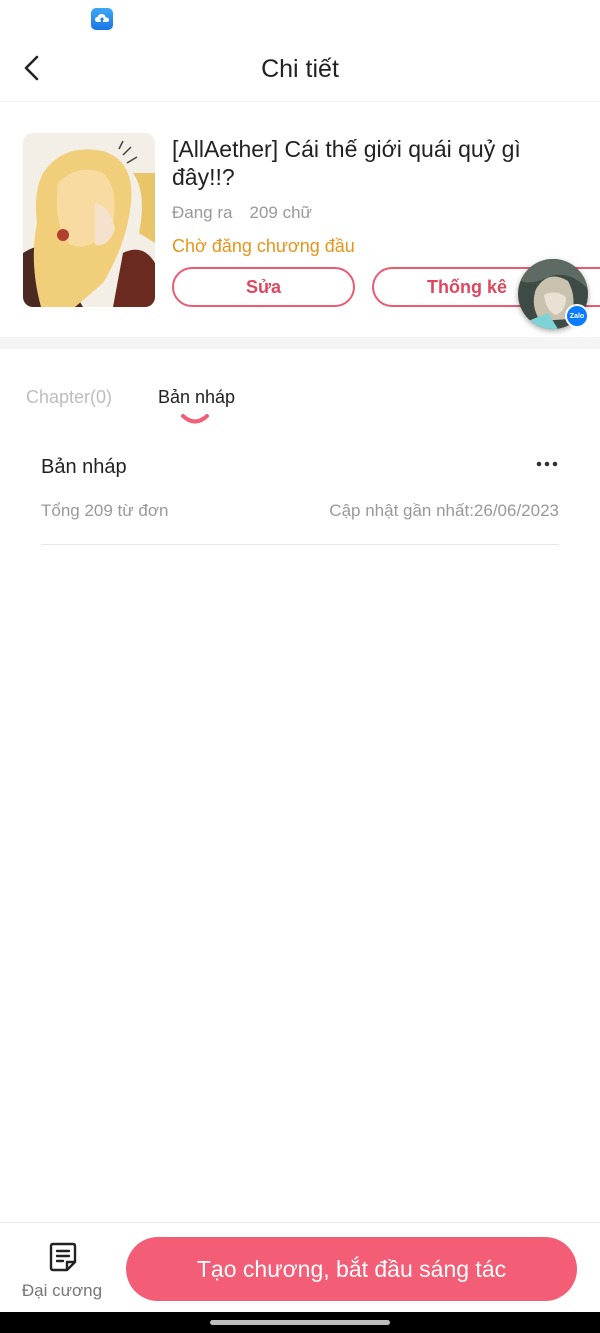  What do you see at coordinates (195, 419) in the screenshot?
I see `active-tab-indicator` at bounding box center [195, 419].